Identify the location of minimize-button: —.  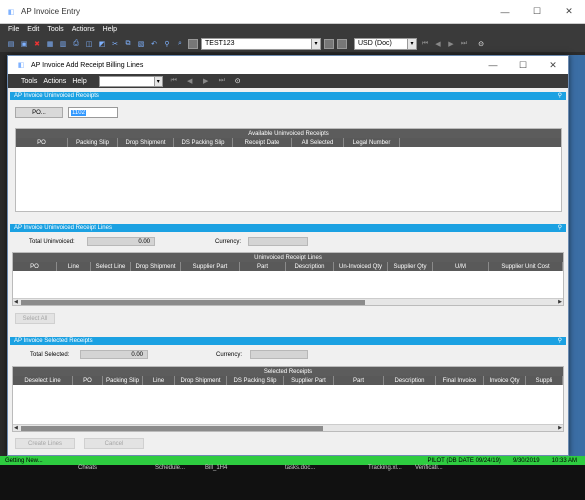
(505, 11).